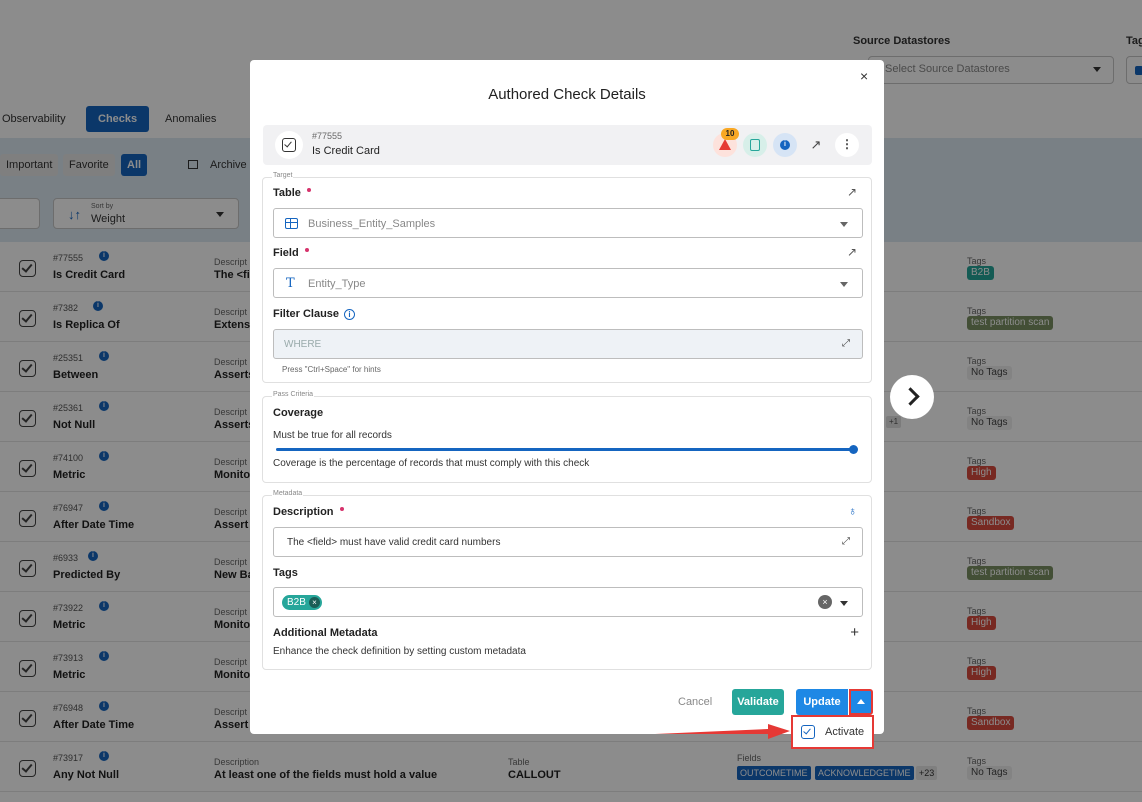  Describe the element at coordinates (565, 449) in the screenshot. I see `coverage-slider-track` at that location.